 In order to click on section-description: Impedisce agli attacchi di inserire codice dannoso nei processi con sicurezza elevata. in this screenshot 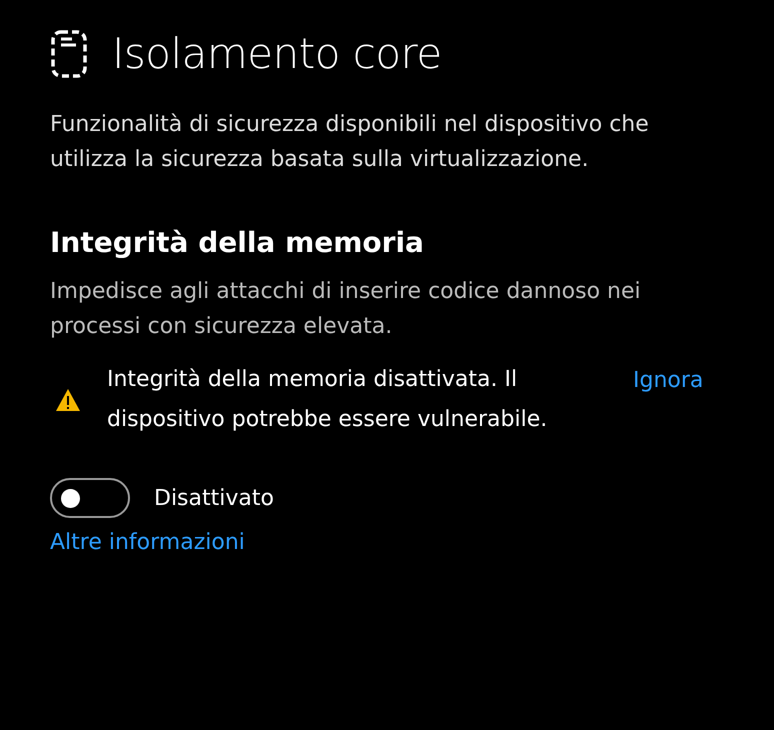, I will do `click(346, 309)`.